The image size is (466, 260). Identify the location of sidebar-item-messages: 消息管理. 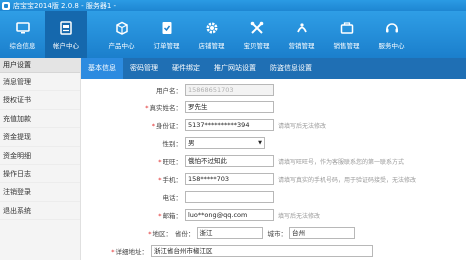
(40, 82).